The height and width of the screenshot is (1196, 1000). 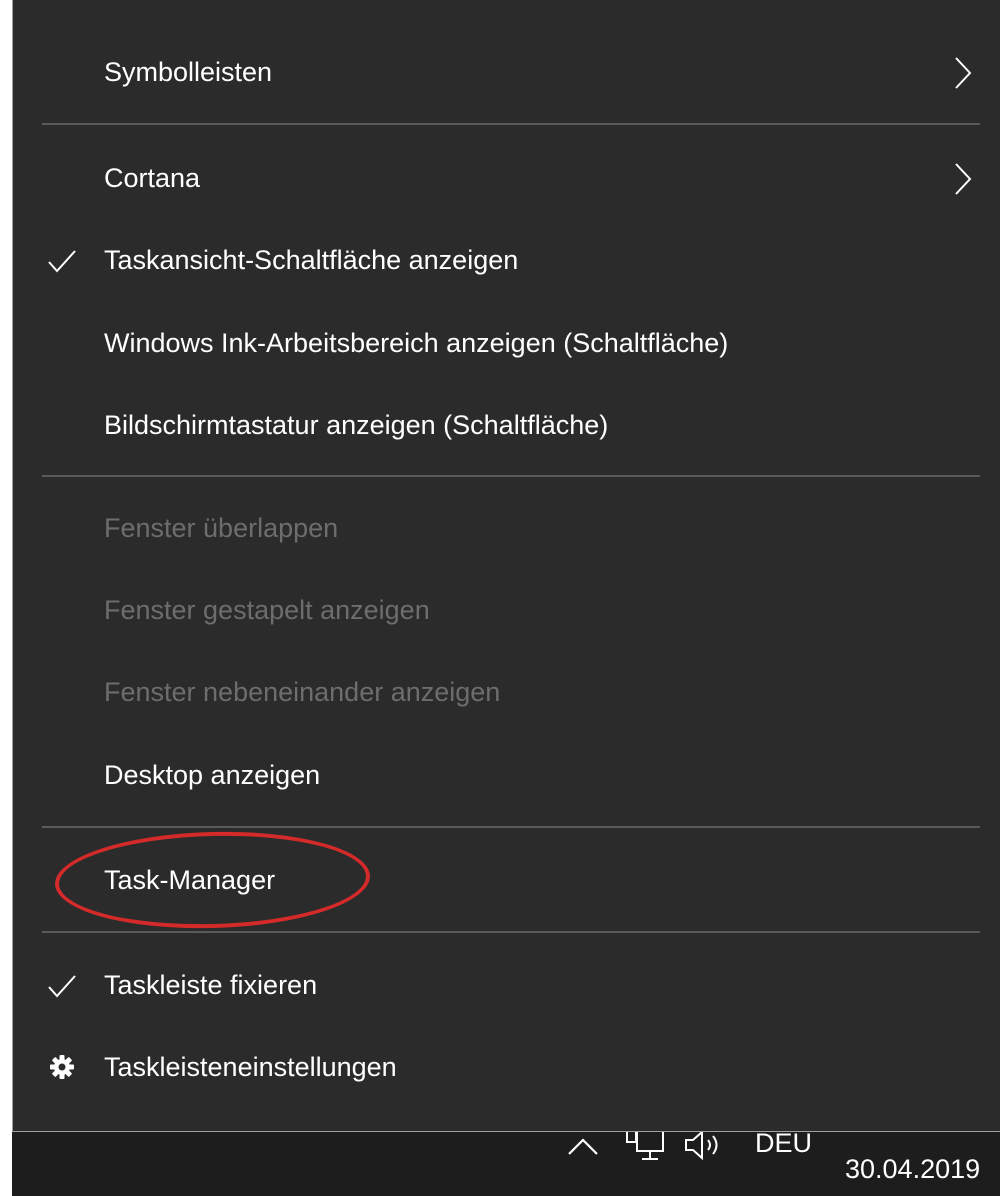 What do you see at coordinates (506, 692) in the screenshot?
I see `menu-item-fenster-nebeneinander: Fenster nebeneinander anzeigen` at bounding box center [506, 692].